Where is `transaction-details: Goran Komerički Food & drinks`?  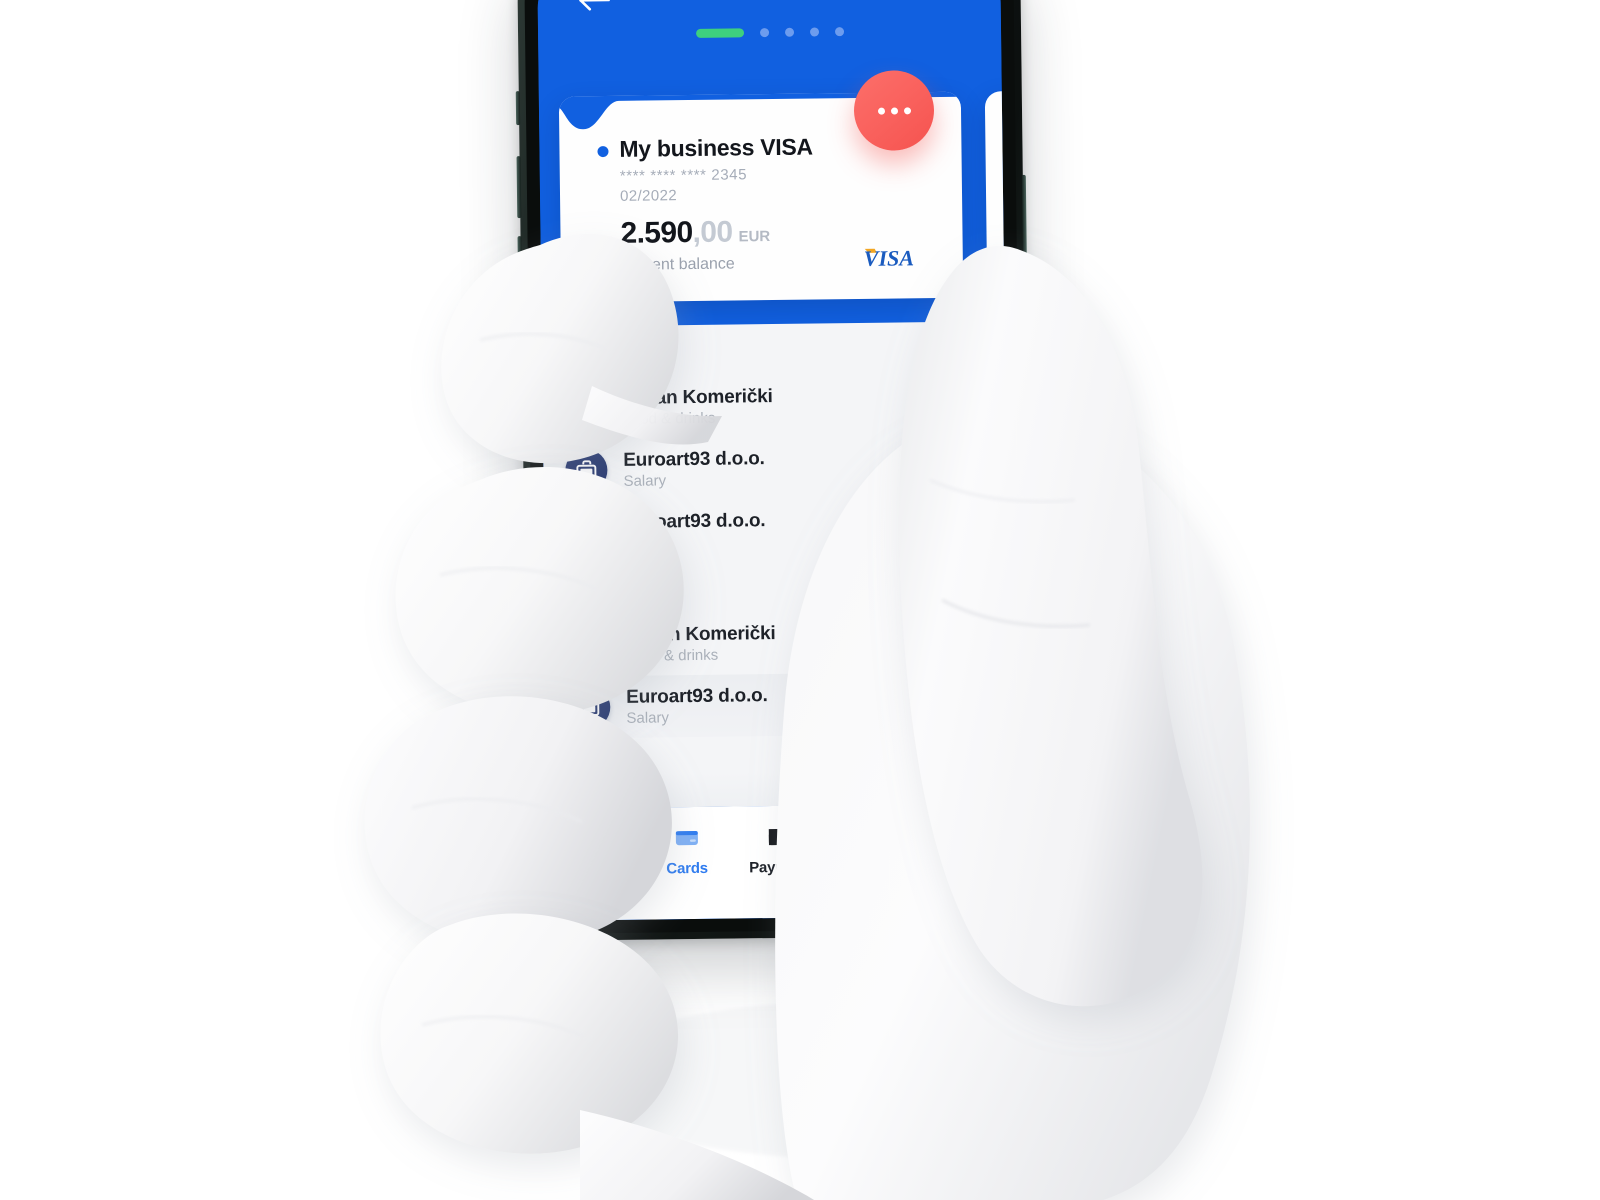 transaction-details: Goran Komerički Food & drinks is located at coordinates (763, 406).